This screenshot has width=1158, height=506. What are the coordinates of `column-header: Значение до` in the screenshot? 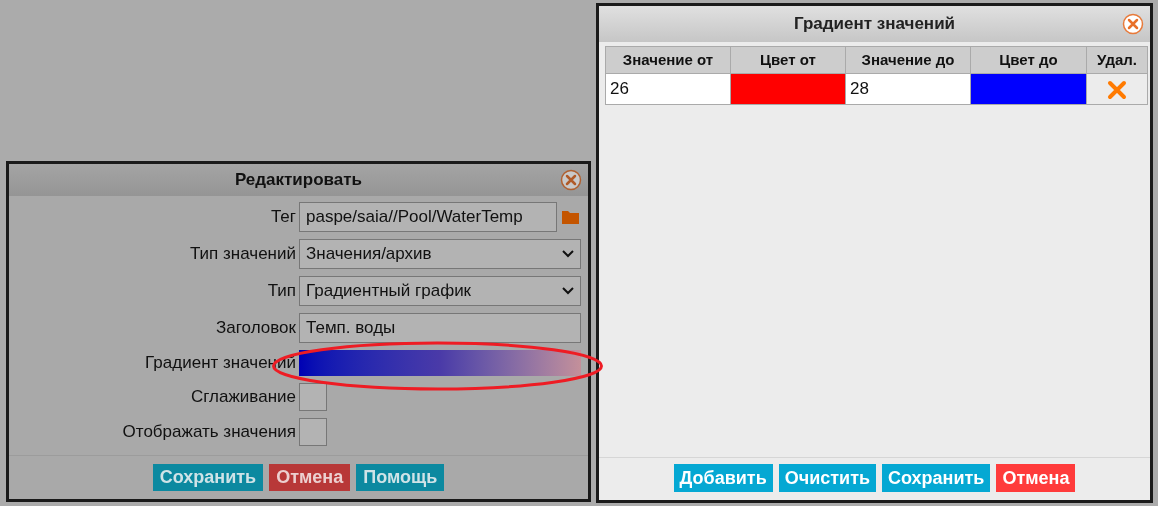 It's located at (908, 60).